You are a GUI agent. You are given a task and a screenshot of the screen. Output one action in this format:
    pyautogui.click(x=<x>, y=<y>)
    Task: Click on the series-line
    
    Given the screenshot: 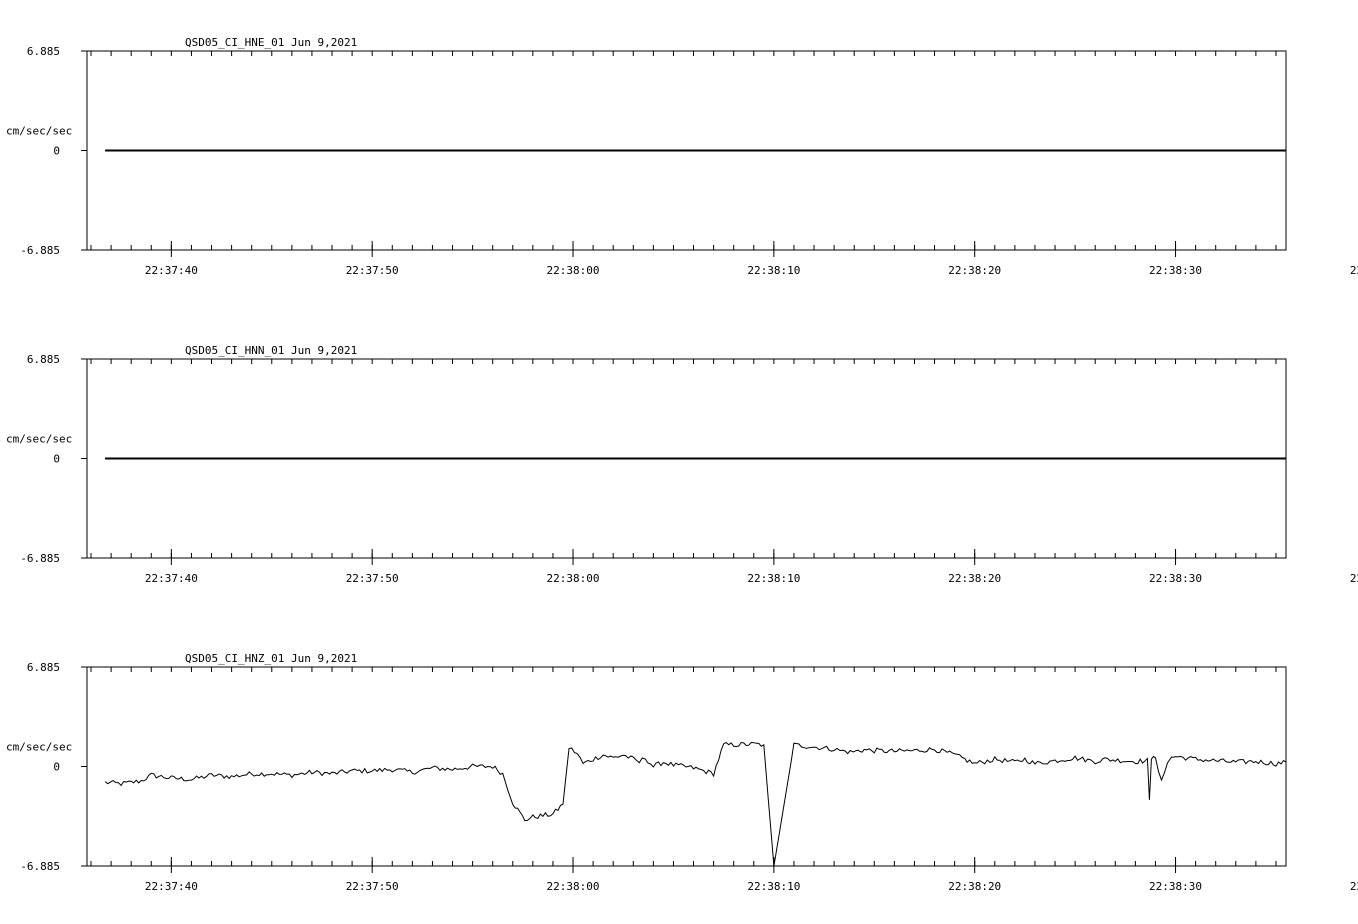 What is the action you would take?
    pyautogui.click(x=695, y=804)
    